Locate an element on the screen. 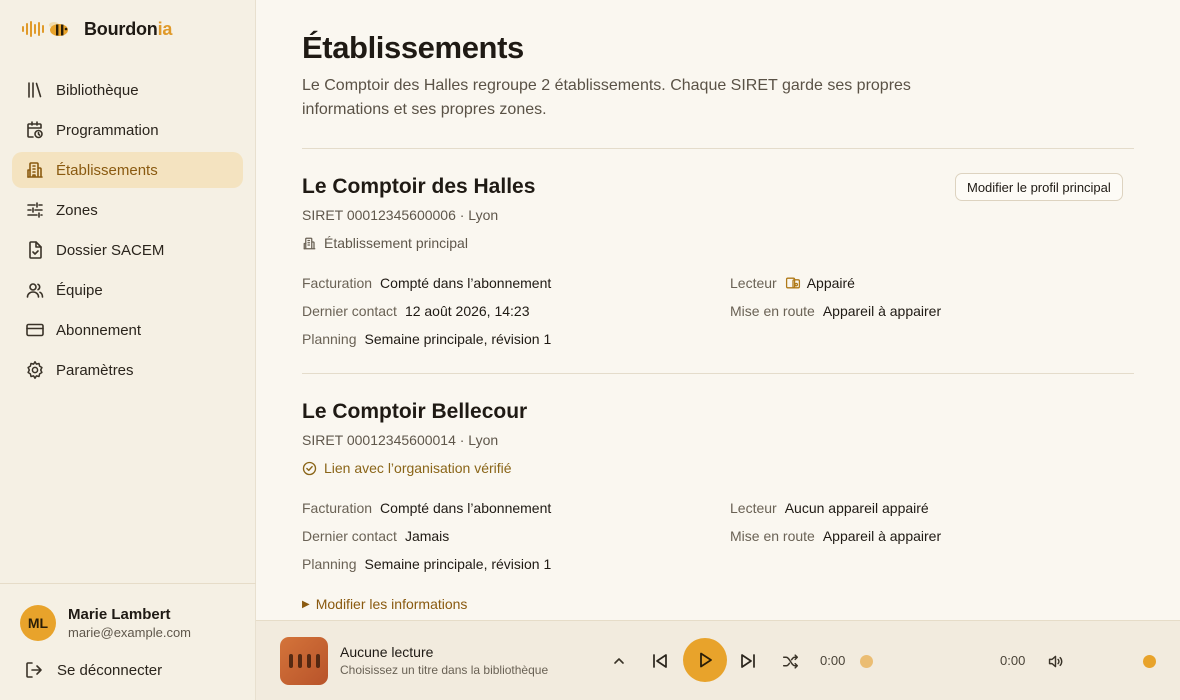 This screenshot has height=700, width=1180. edit-main-profile-button: Modifier le profil principal is located at coordinates (1039, 187).